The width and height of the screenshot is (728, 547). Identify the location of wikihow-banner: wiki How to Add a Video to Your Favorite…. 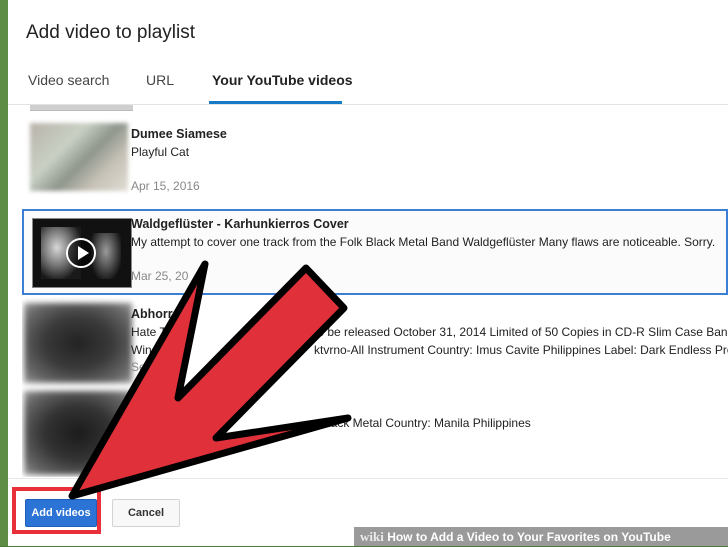
(541, 536).